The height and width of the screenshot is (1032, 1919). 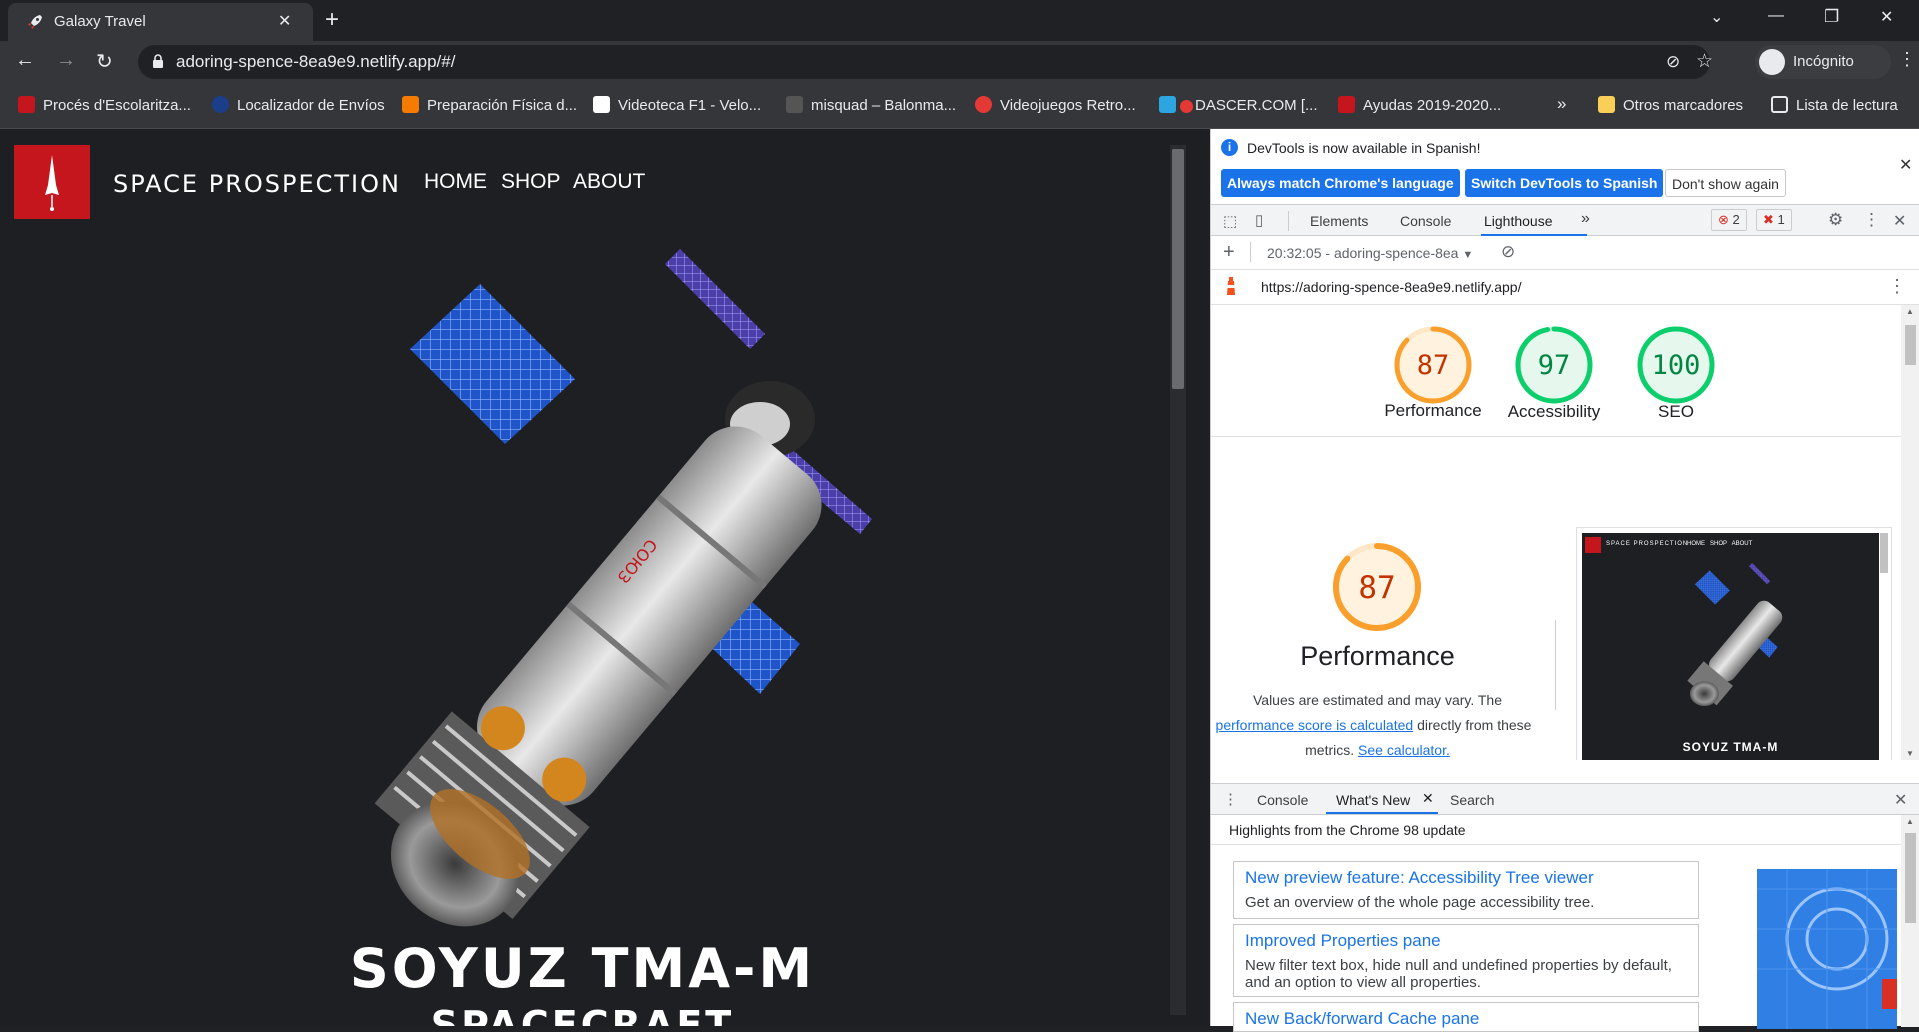 I want to click on score-calculated-link: performance score is calculated, so click(x=1315, y=725).